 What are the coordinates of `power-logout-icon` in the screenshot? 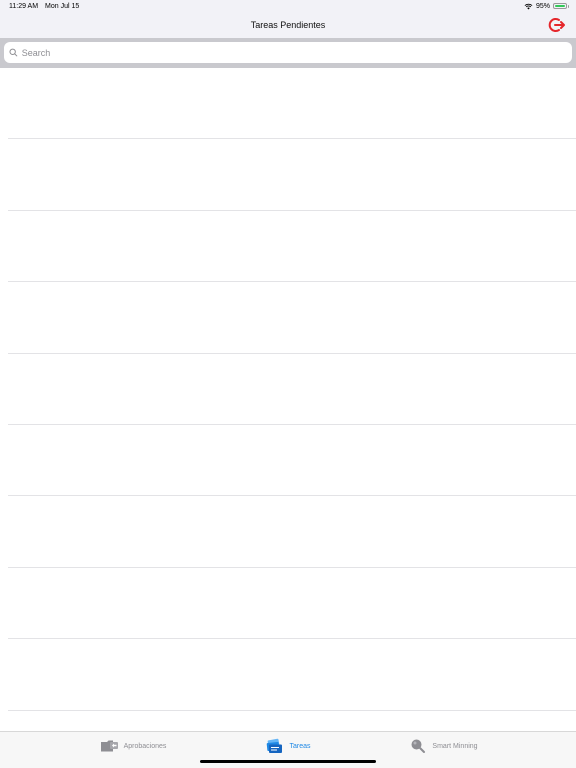 It's located at (556, 25).